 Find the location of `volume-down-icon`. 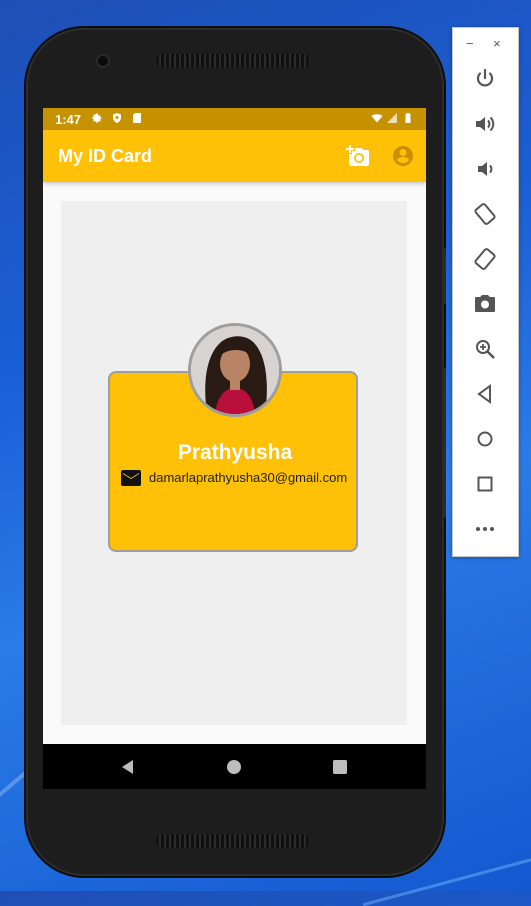

volume-down-icon is located at coordinates (485, 169).